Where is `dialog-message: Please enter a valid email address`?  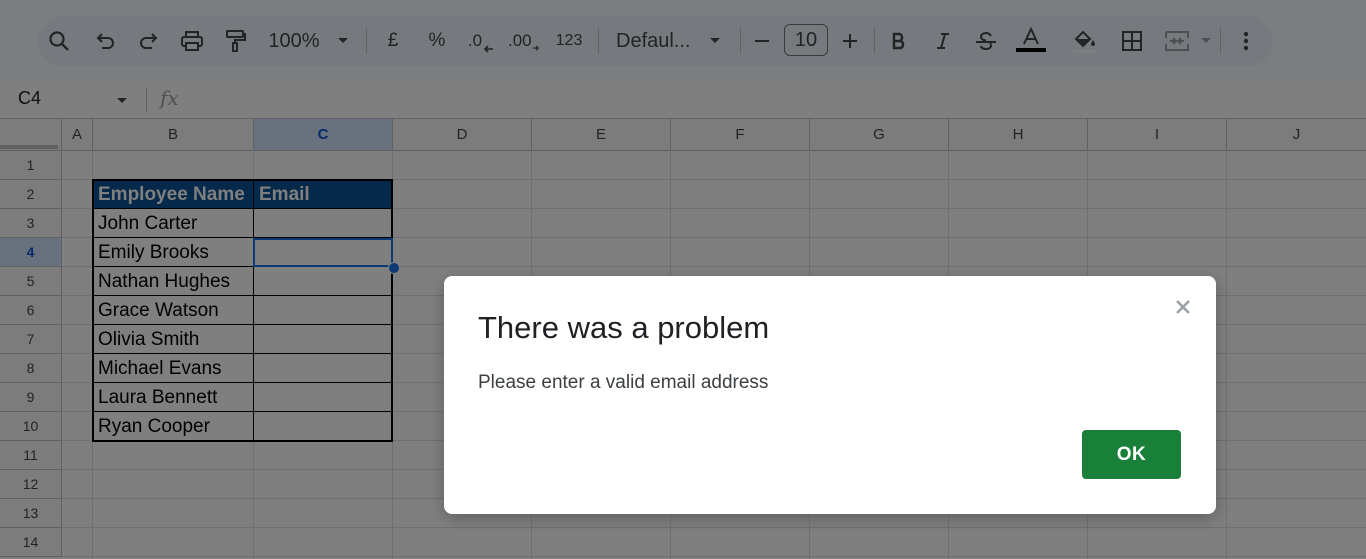 dialog-message: Please enter a valid email address is located at coordinates (623, 382).